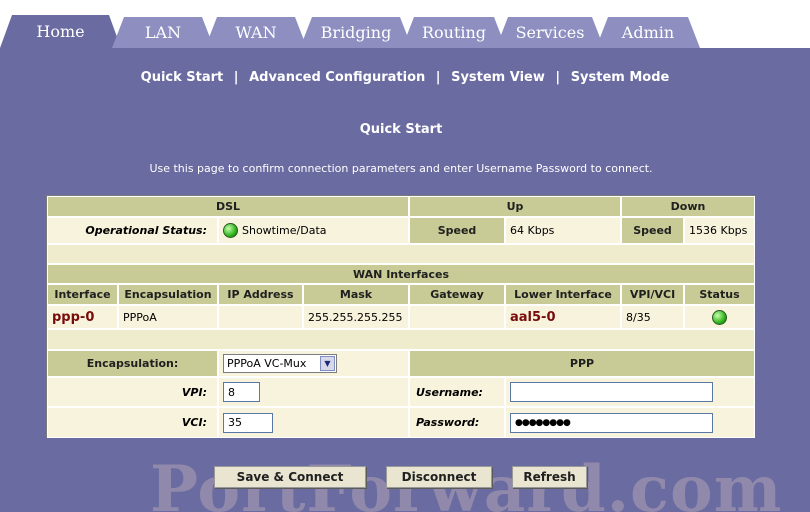  I want to click on encapsulation-select: PPPoA VC-Mux ▼, so click(280, 363).